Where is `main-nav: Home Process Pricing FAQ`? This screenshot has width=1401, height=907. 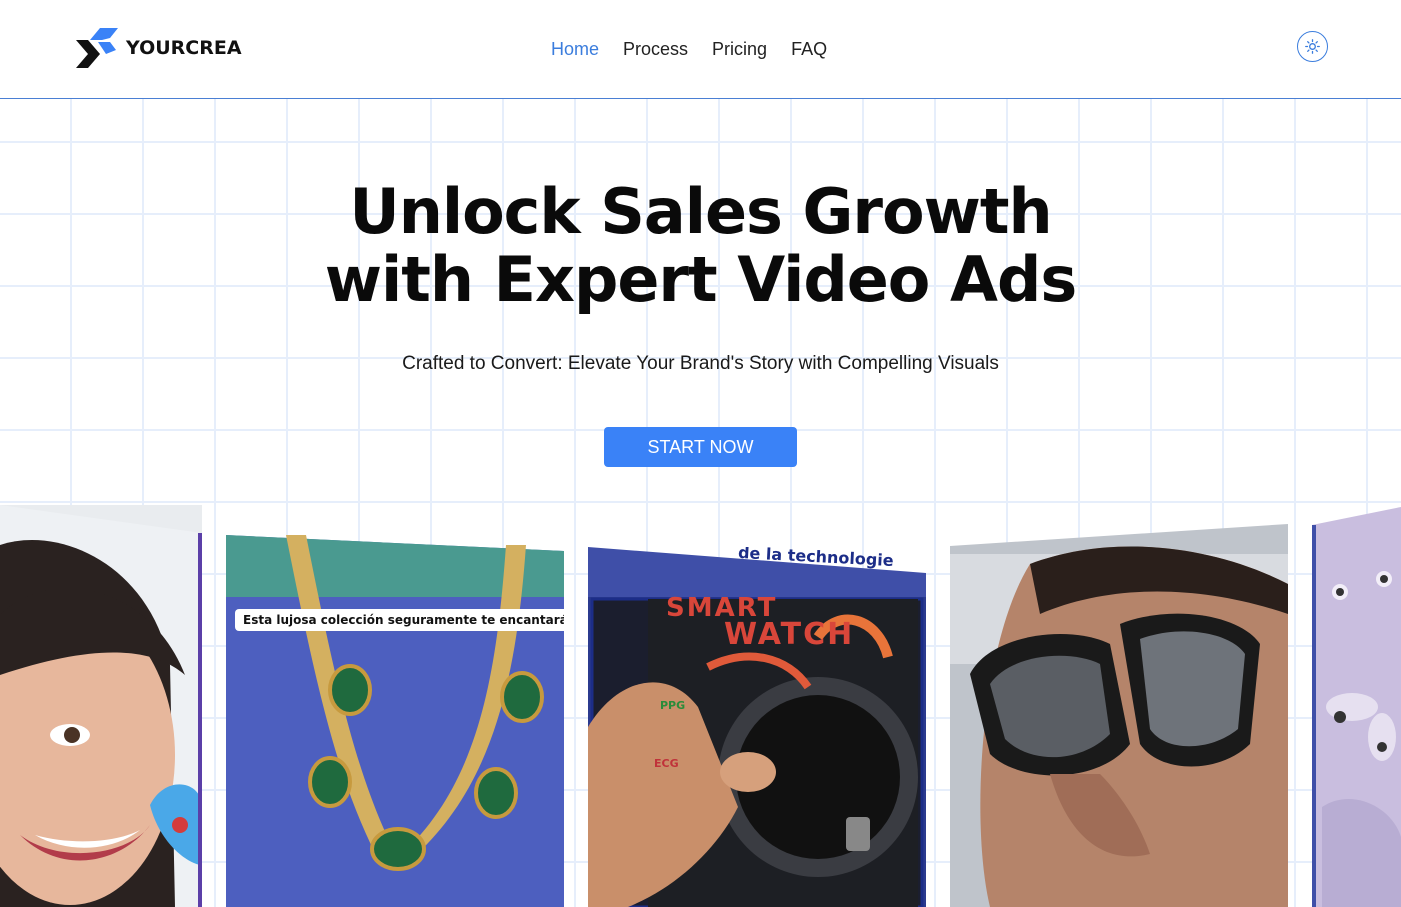 main-nav: Home Process Pricing FAQ is located at coordinates (701, 49).